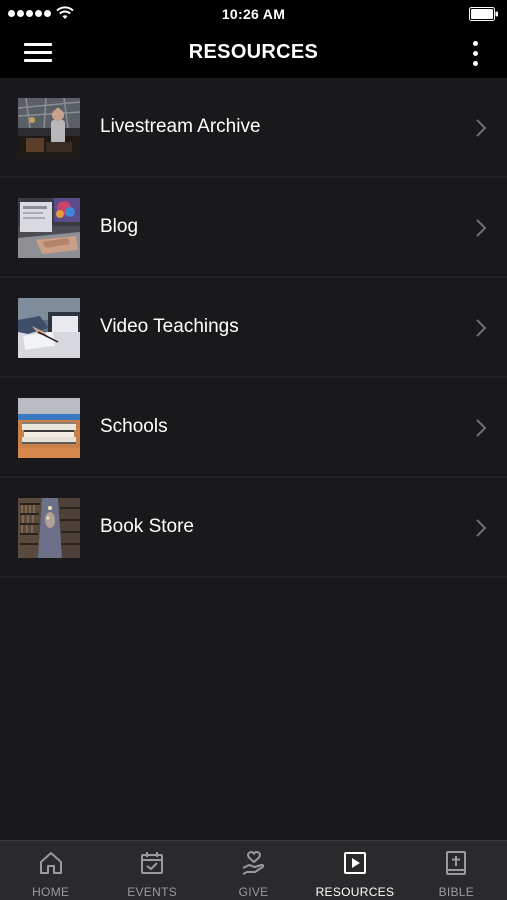 Image resolution: width=507 pixels, height=900 pixels. I want to click on nav-bar: RESOURCES, so click(253, 53).